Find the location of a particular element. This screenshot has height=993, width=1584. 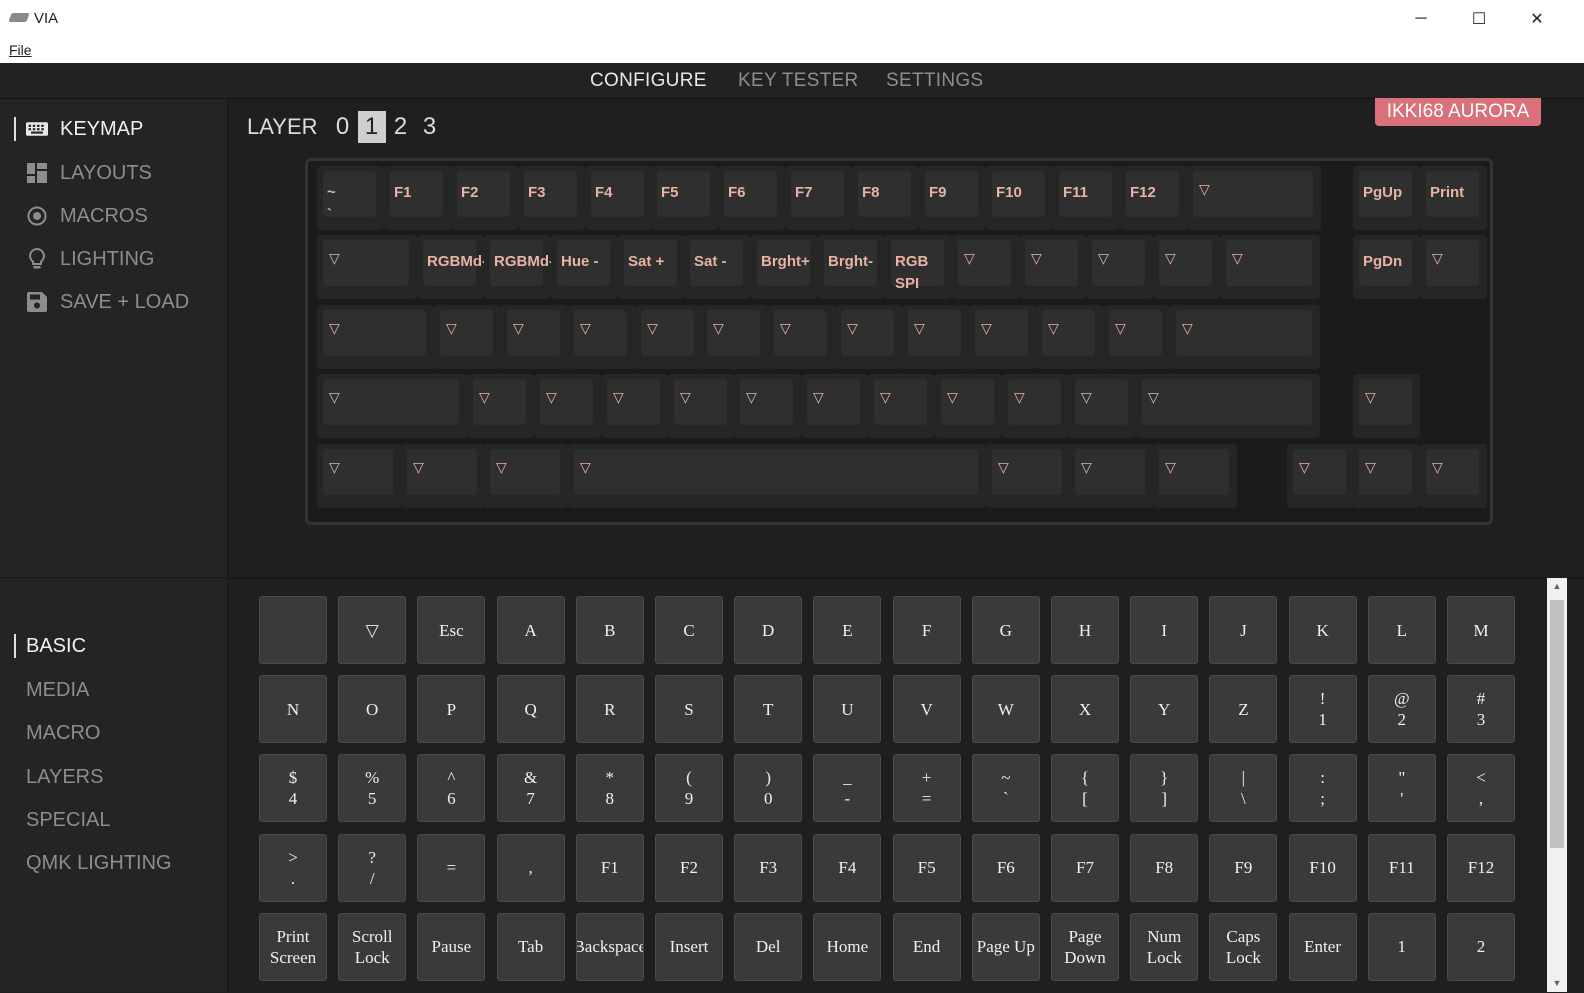

keycode-button: > . is located at coordinates (293, 867).